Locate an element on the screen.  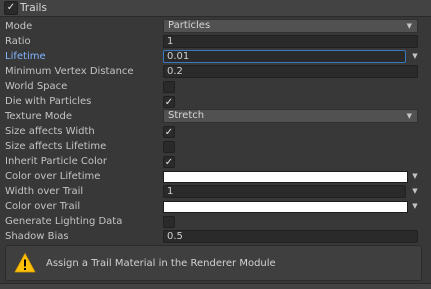
module-header-trails: ✓ Trails is located at coordinates (215, 8).